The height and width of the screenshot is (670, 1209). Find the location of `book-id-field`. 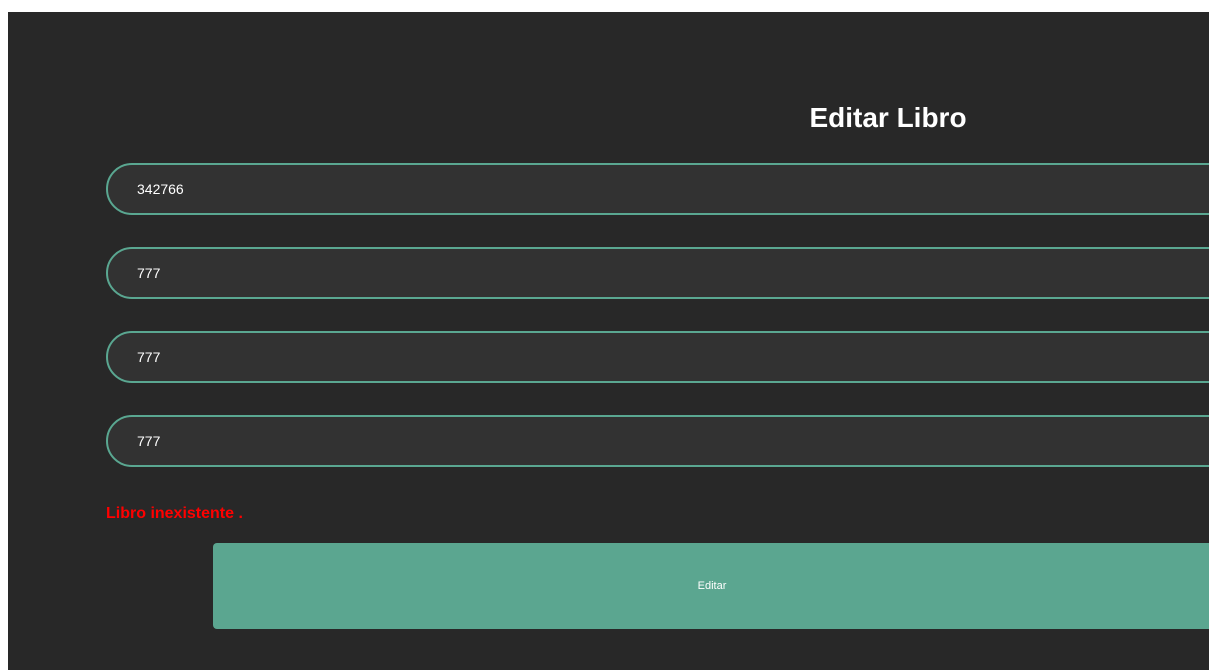

book-id-field is located at coordinates (657, 189).